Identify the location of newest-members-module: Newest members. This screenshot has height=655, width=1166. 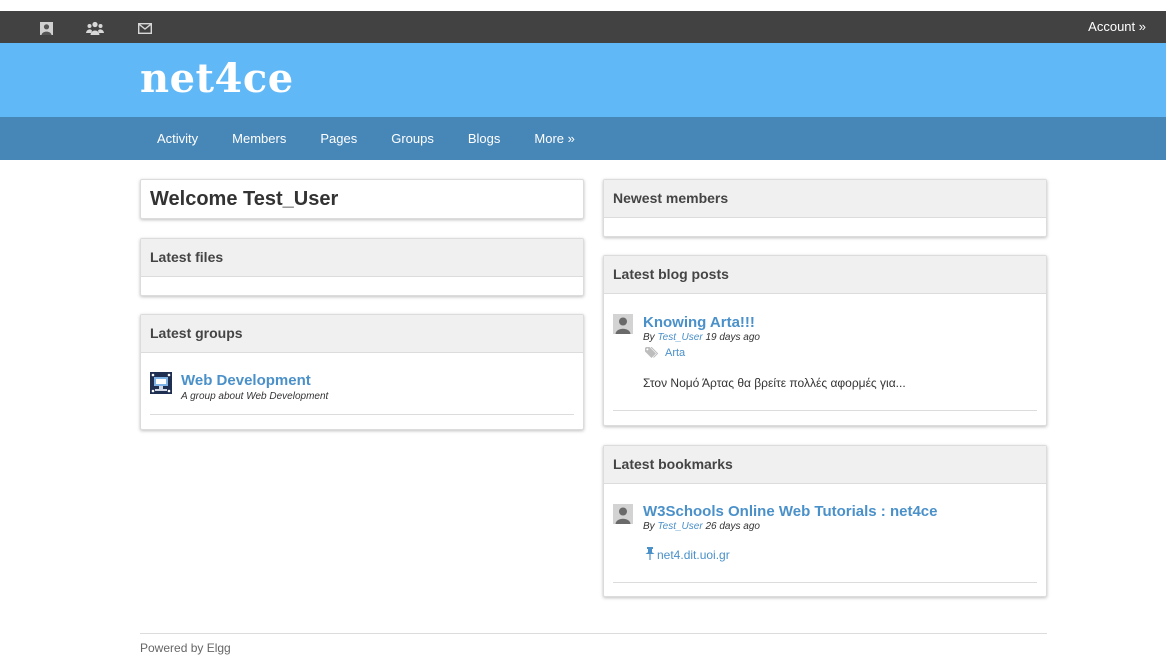
(825, 208).